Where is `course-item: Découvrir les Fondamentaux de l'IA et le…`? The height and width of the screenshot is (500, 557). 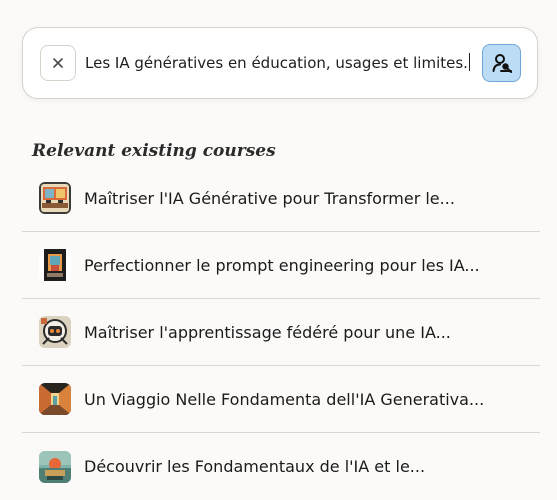 course-item: Découvrir les Fondamentaux de l'IA et le… is located at coordinates (281, 466).